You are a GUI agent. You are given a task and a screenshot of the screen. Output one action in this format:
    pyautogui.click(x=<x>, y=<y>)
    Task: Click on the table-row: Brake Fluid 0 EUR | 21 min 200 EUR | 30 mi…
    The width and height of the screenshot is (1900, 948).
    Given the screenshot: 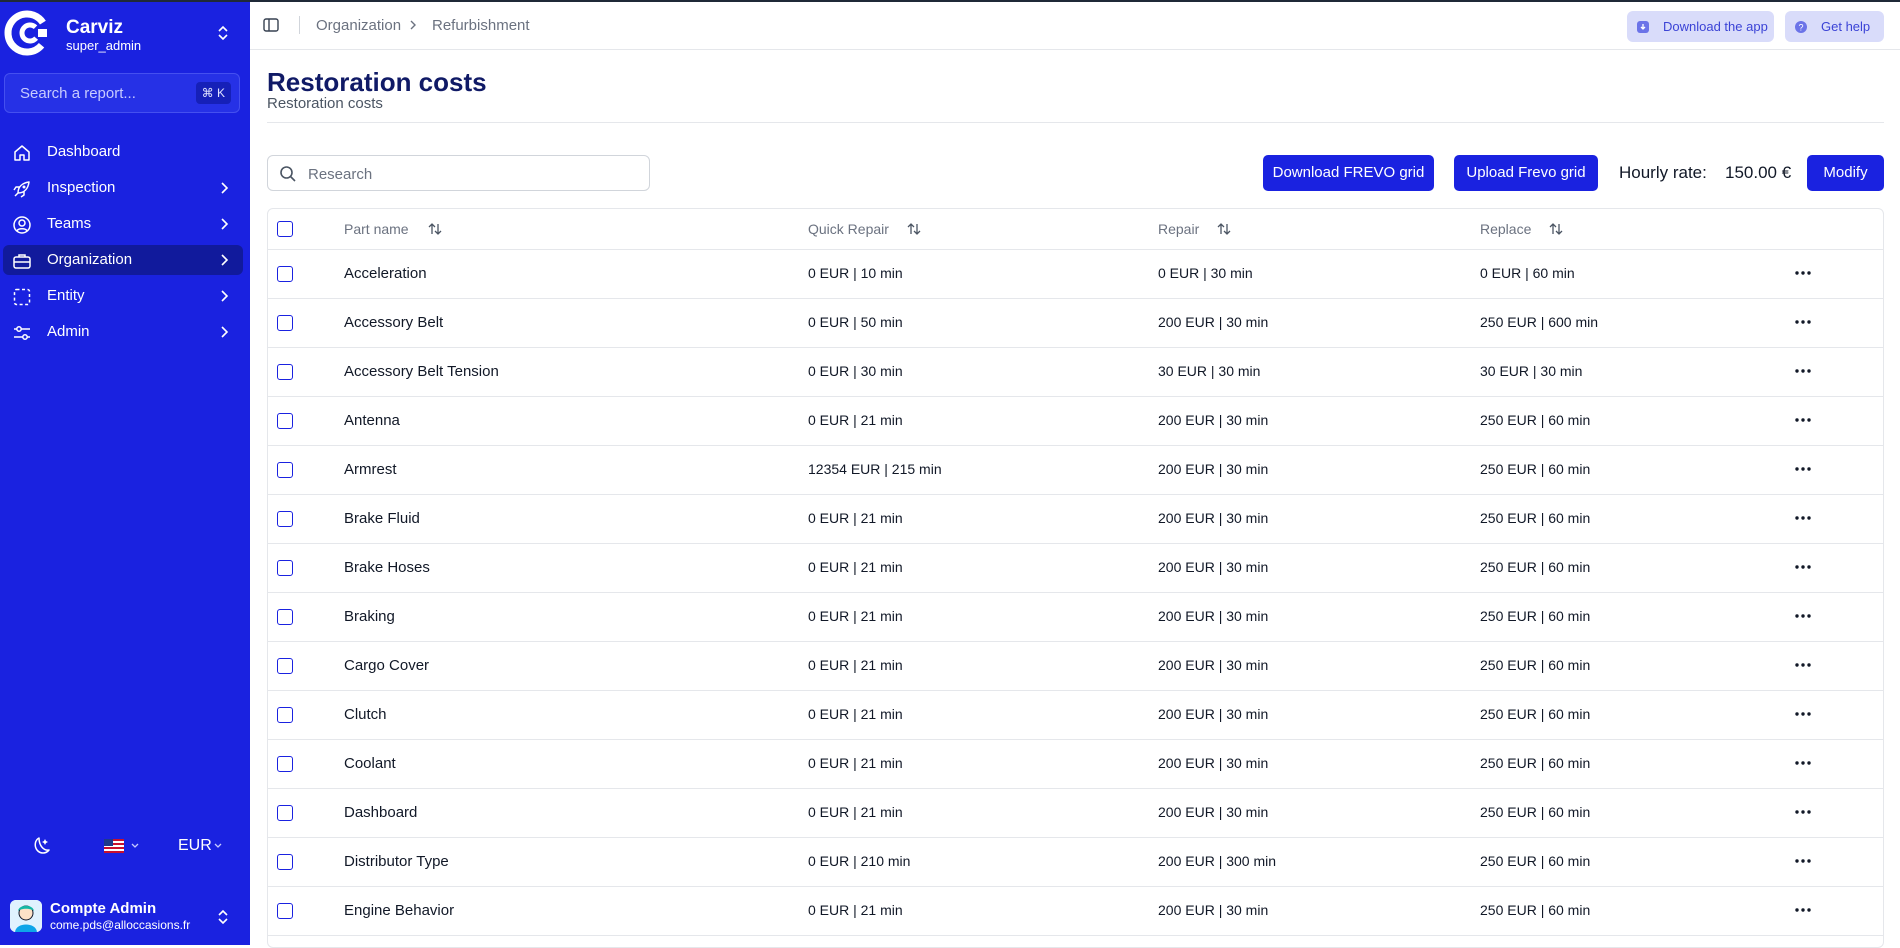 What is the action you would take?
    pyautogui.click(x=1075, y=519)
    